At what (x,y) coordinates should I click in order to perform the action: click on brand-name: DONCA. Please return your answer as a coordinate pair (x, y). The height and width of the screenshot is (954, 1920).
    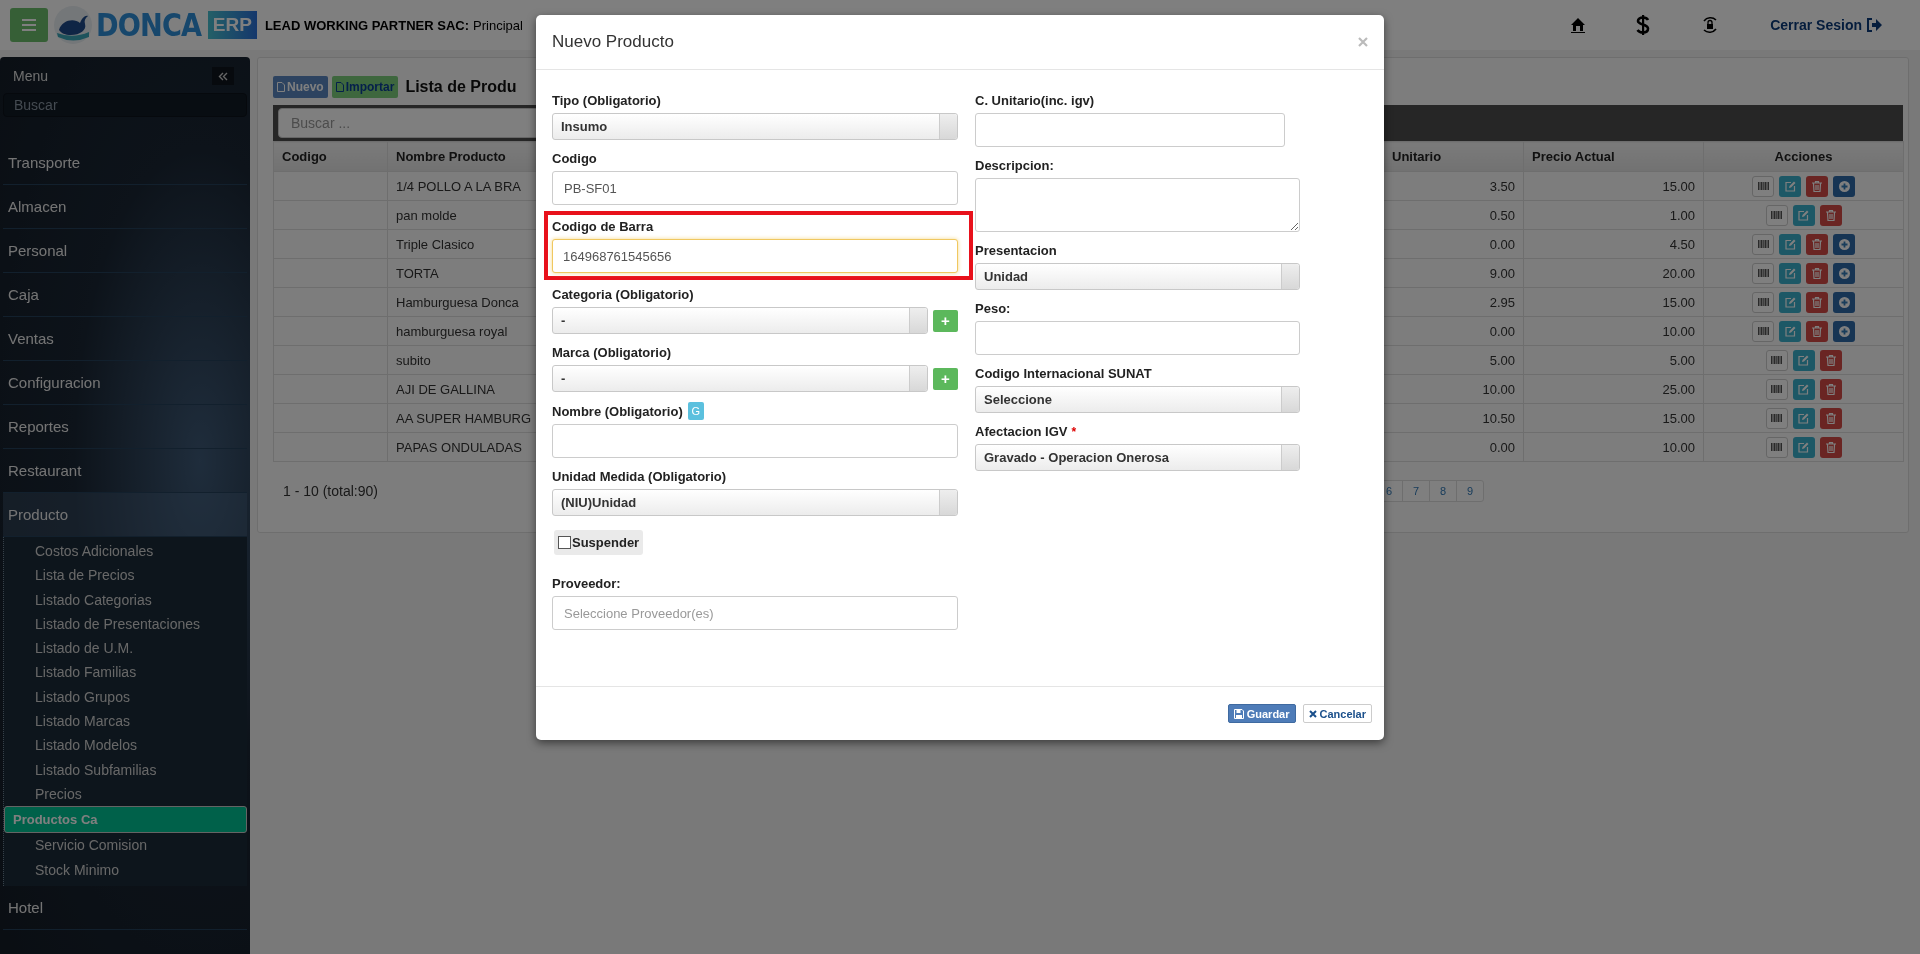
    Looking at the image, I should click on (149, 25).